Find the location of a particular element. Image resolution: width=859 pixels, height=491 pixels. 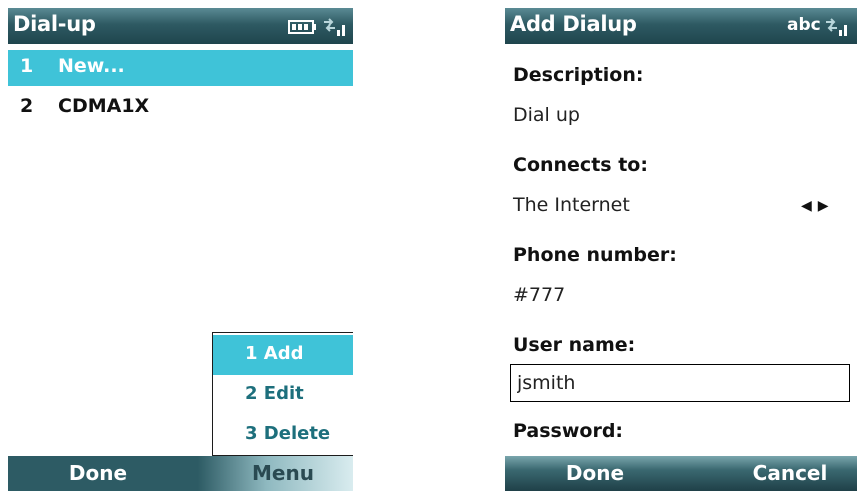

description-label: Description: is located at coordinates (578, 75).